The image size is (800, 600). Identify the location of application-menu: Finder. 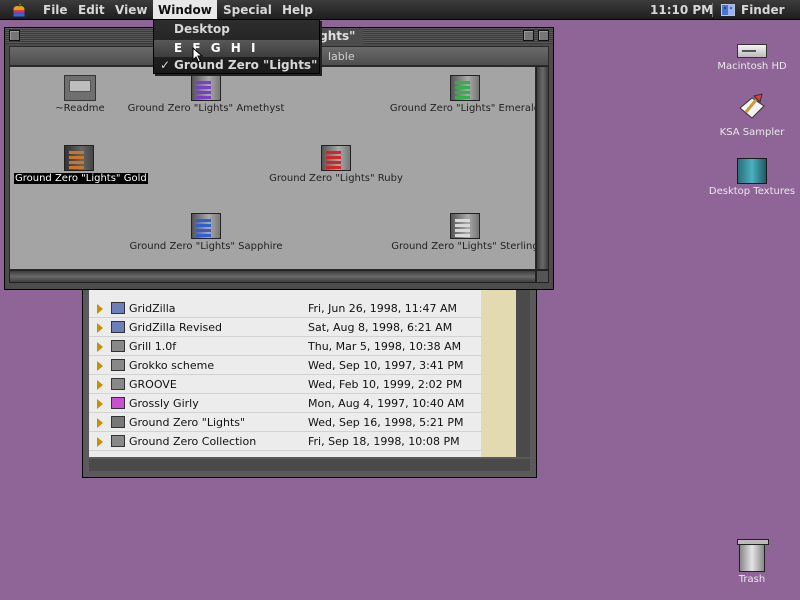
(763, 10).